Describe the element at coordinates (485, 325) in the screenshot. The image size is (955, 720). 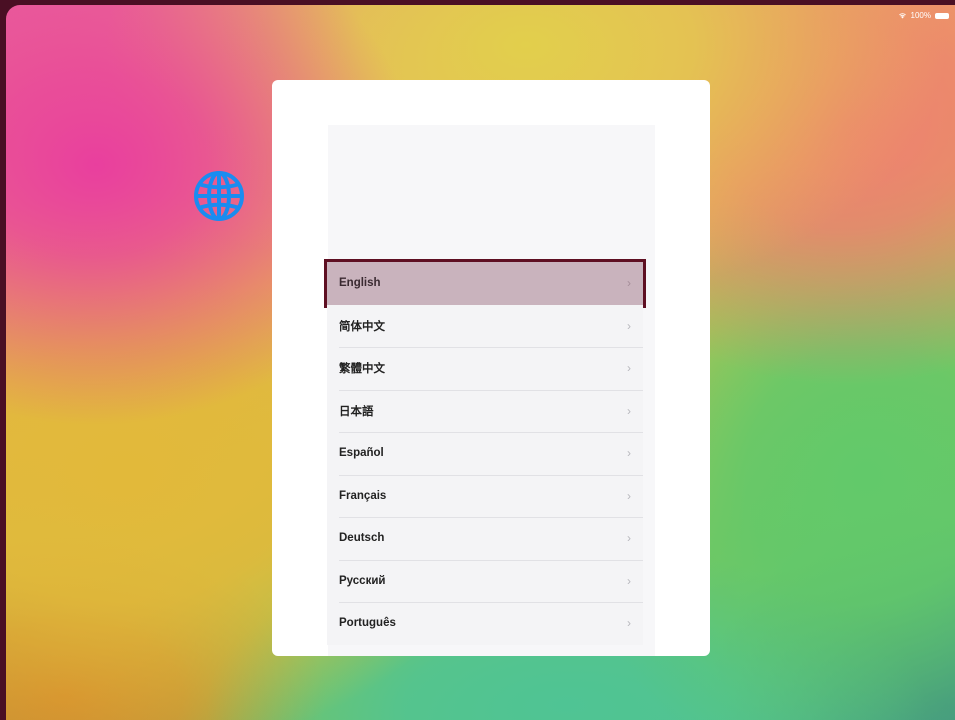
I see `language-option: 简体中文 ›` at that location.